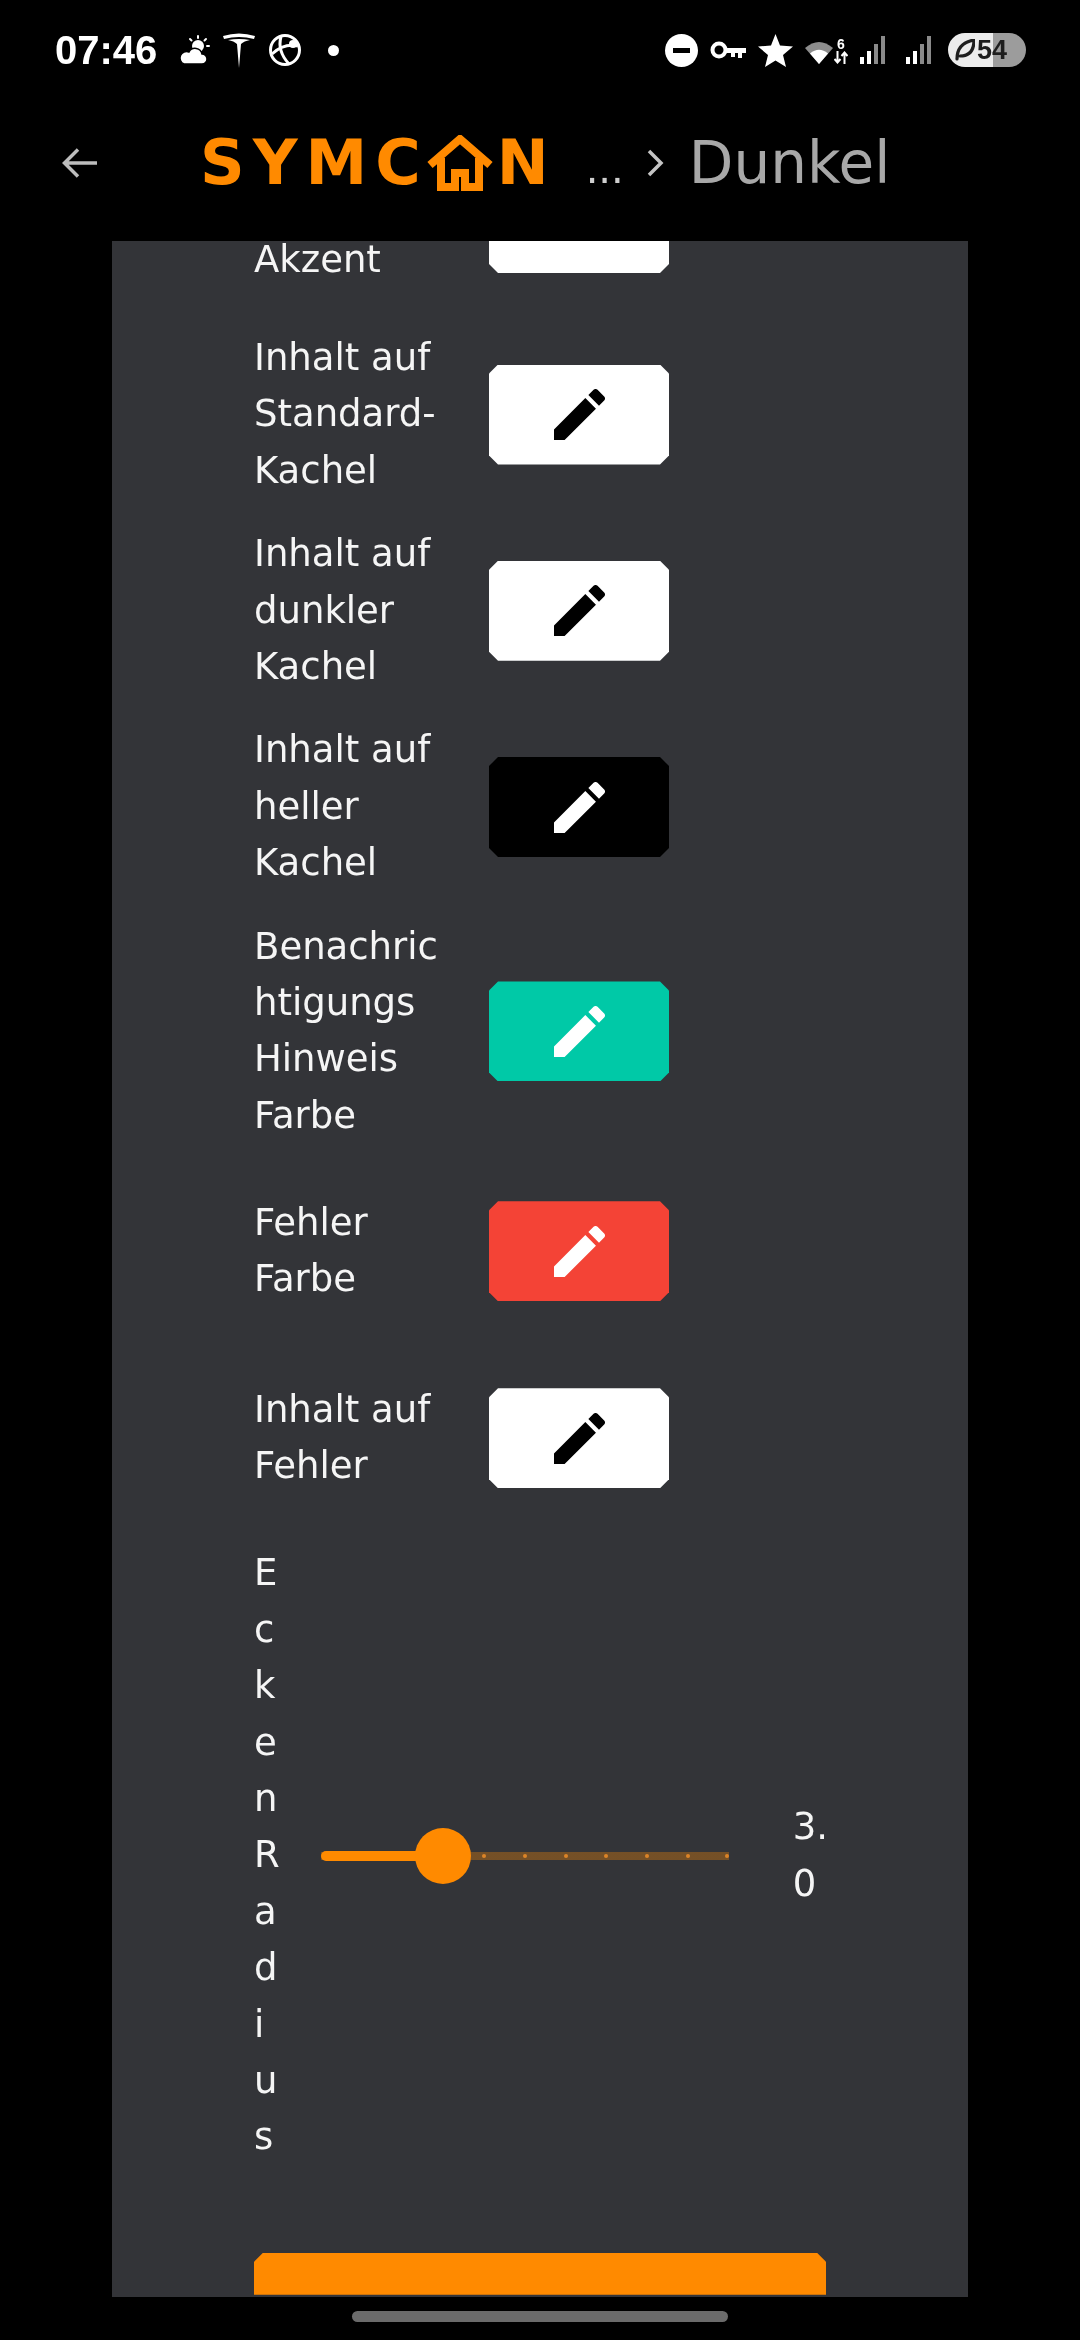 This screenshot has height=2340, width=1080. What do you see at coordinates (992, 50) in the screenshot?
I see `battery-percent: 54` at bounding box center [992, 50].